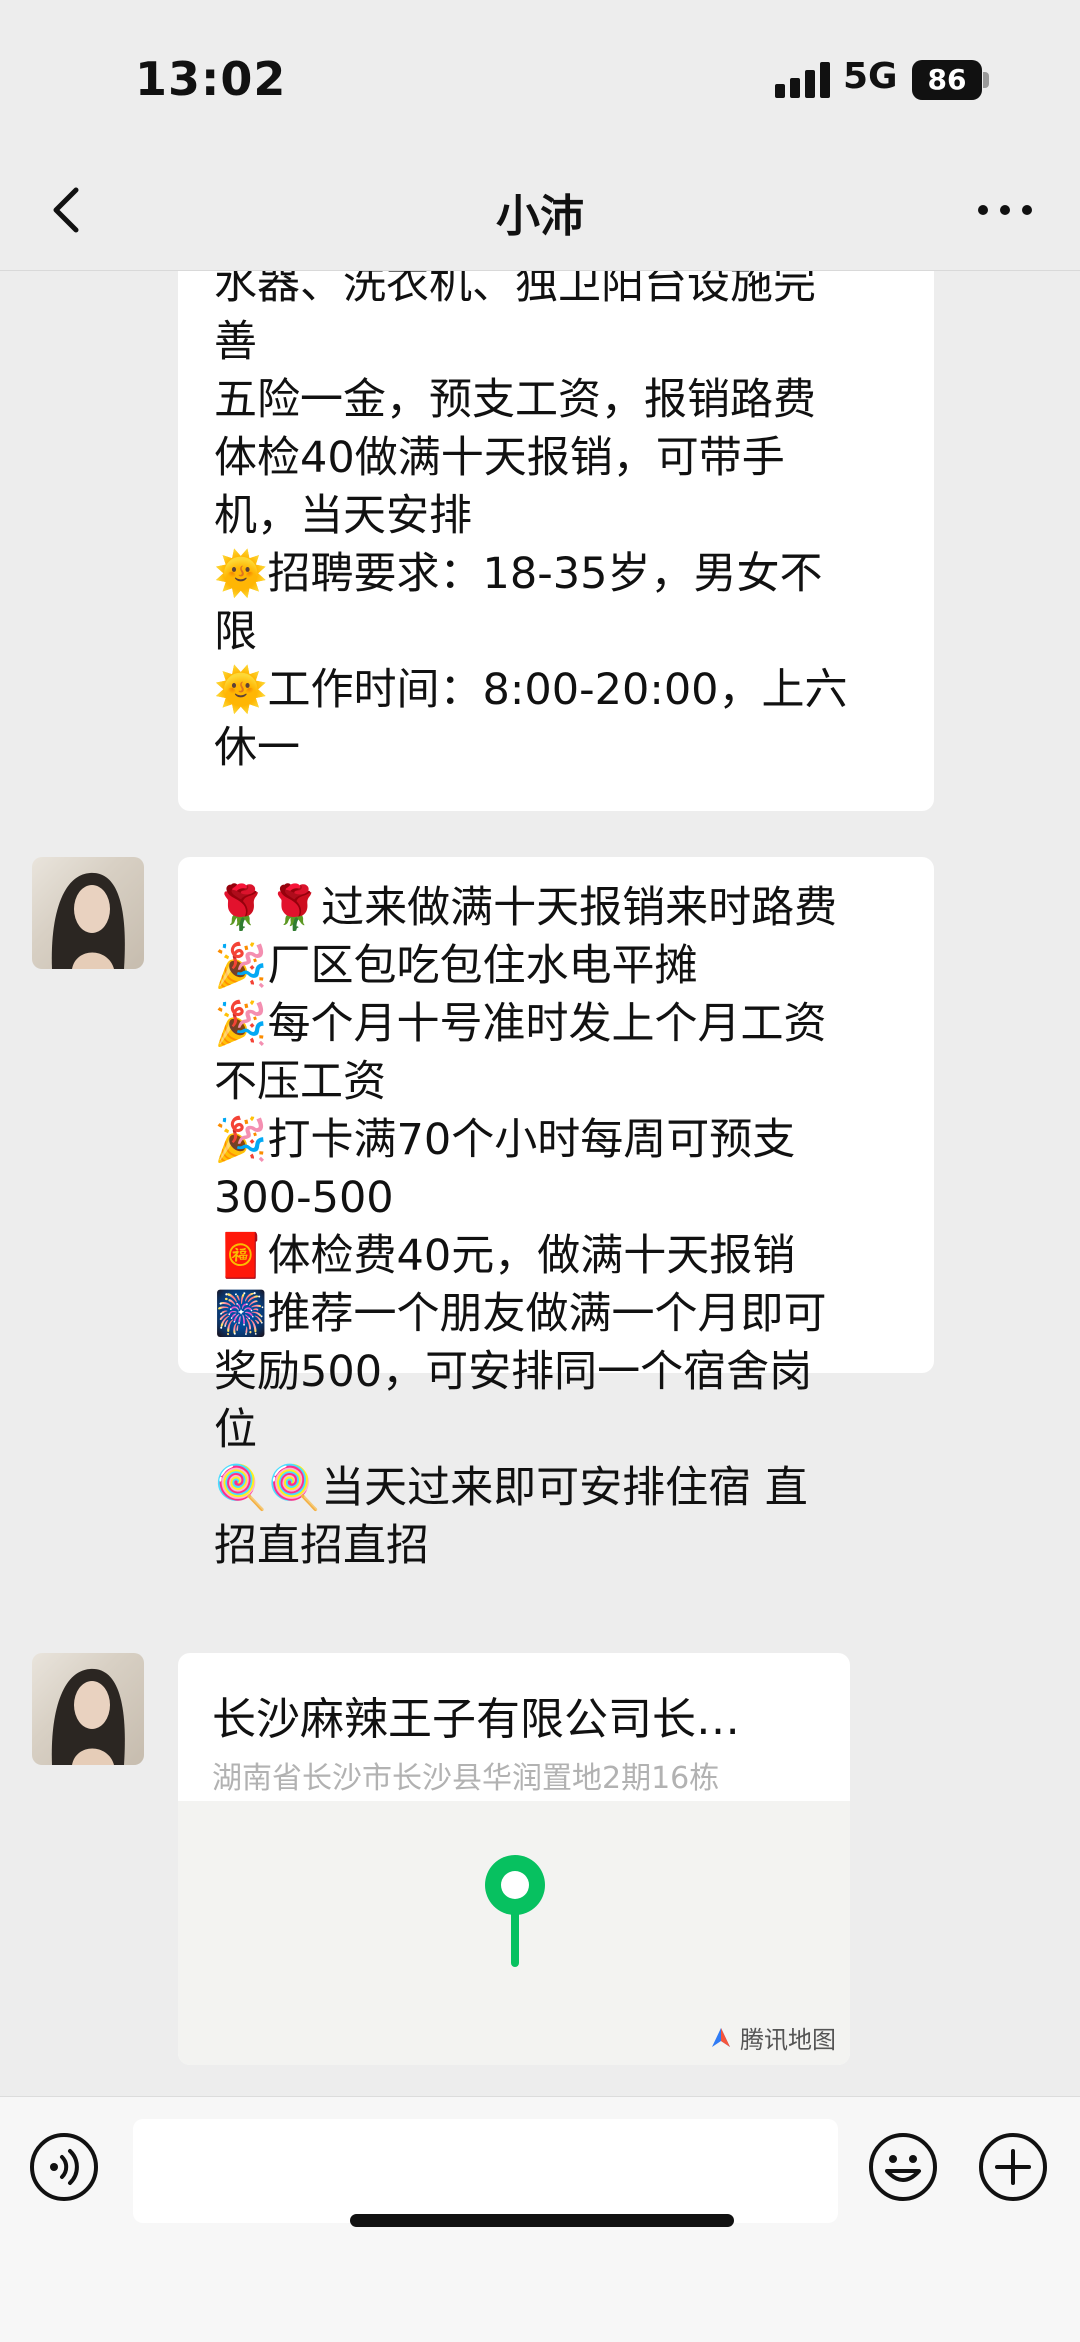 The image size is (1080, 2342). I want to click on home-indicator, so click(542, 2220).